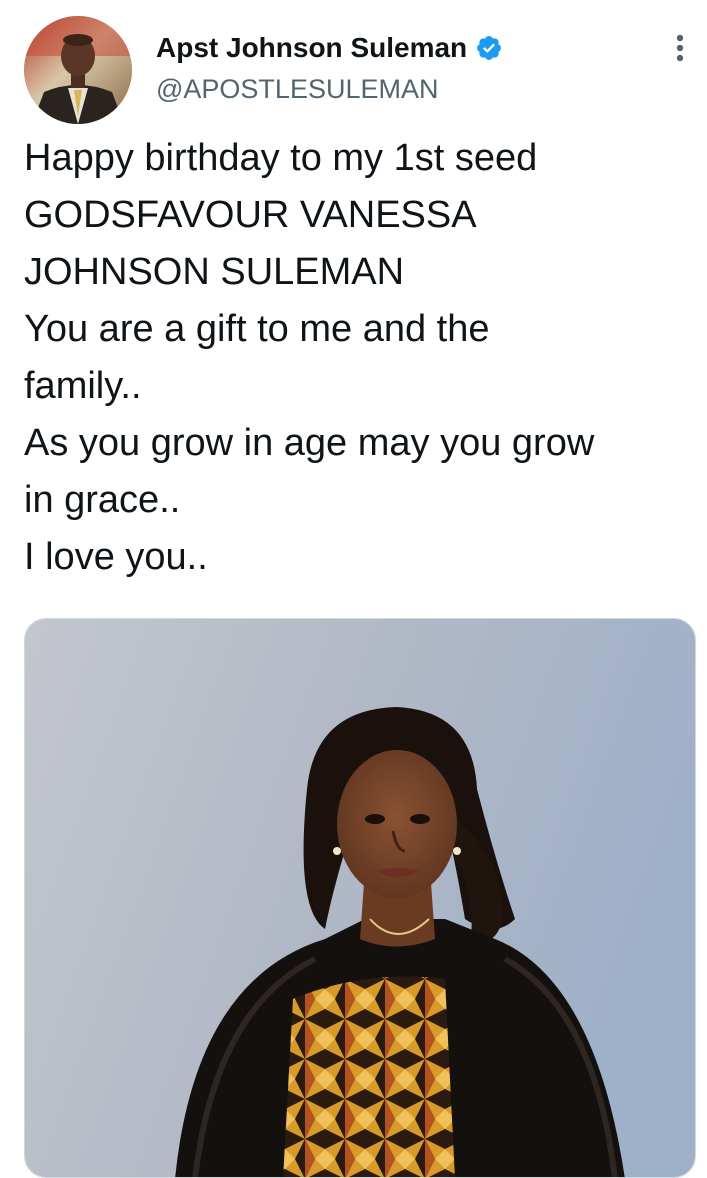 This screenshot has width=707, height=1178. I want to click on more-options-icon, so click(680, 48).